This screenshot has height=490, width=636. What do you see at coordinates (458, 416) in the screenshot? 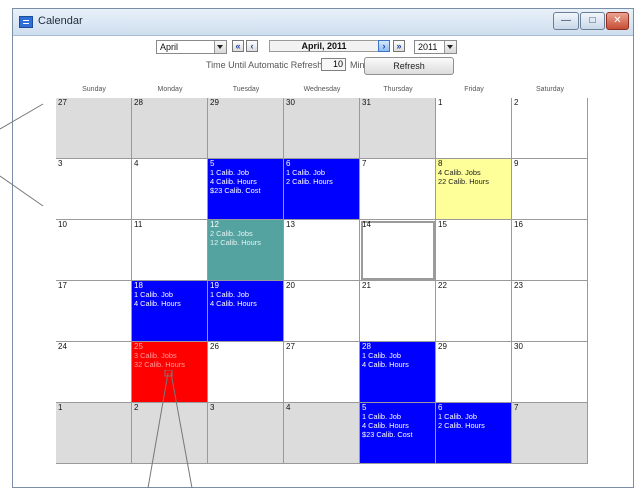
I see `event-line: 1 Calib. Job` at bounding box center [458, 416].